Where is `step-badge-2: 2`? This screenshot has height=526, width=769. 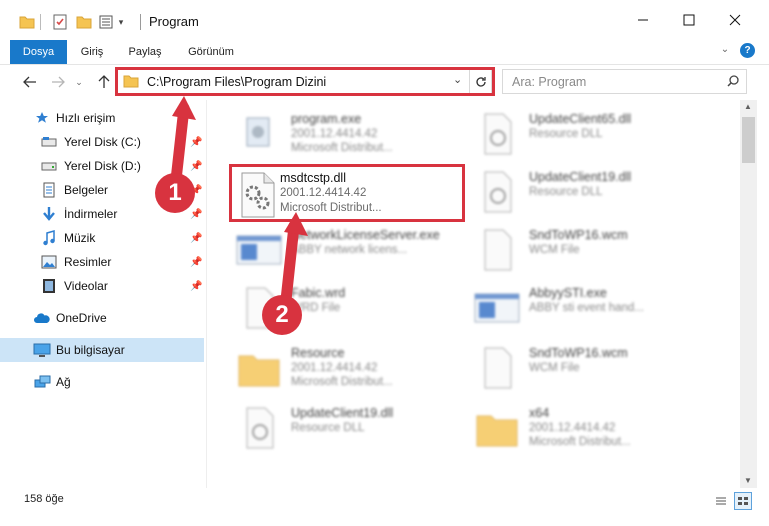 step-badge-2: 2 is located at coordinates (282, 315).